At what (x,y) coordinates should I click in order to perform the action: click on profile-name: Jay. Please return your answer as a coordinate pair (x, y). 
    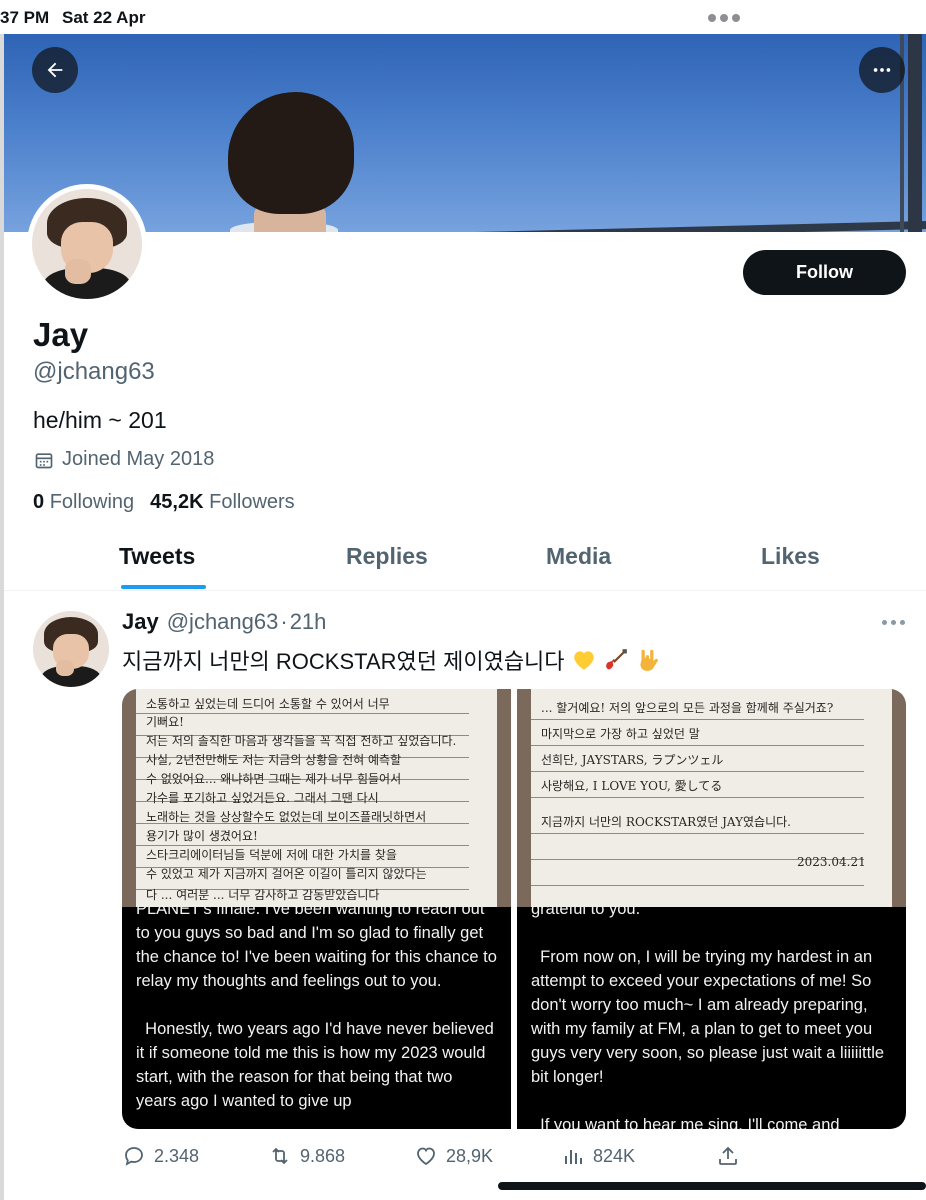
    Looking at the image, I should click on (61, 334).